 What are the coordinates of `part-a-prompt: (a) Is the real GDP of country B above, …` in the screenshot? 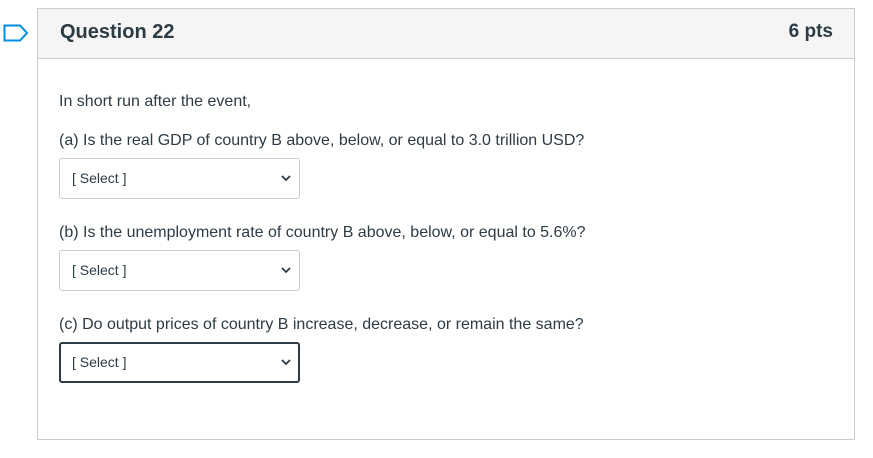 It's located at (322, 140).